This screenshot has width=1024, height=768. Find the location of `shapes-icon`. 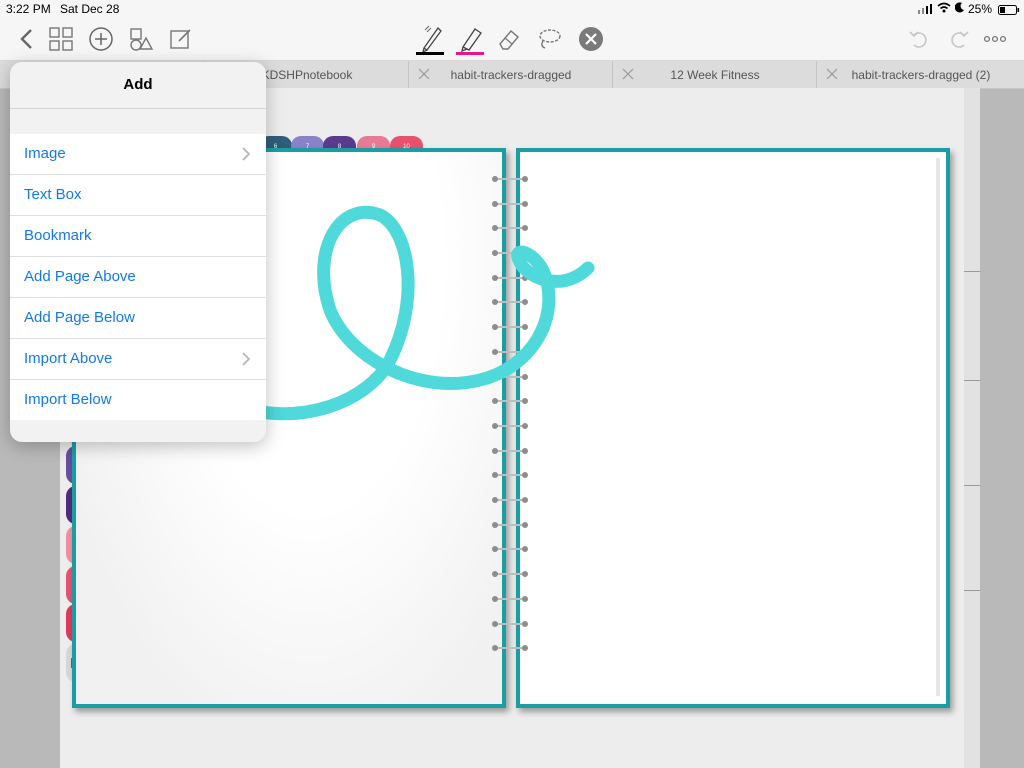

shapes-icon is located at coordinates (141, 39).